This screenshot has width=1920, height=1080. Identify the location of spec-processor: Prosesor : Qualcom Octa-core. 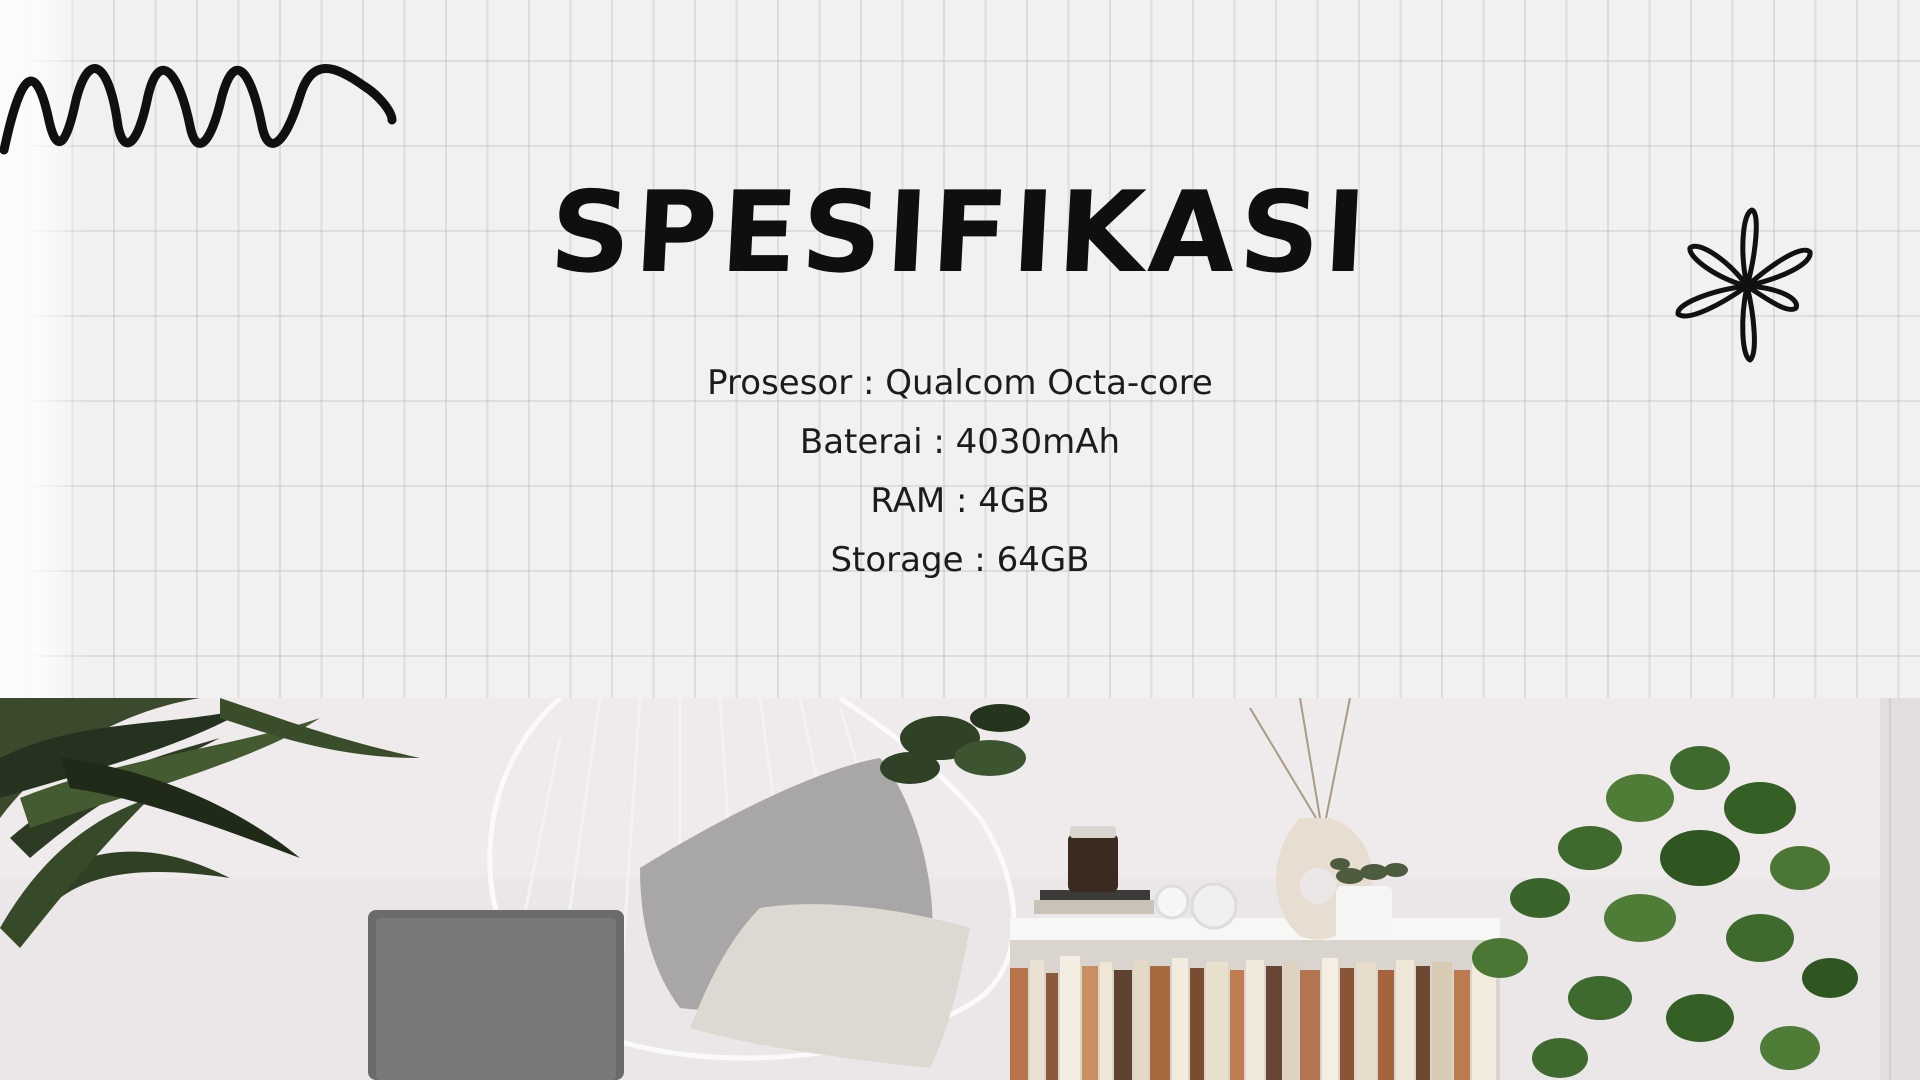
(960, 383).